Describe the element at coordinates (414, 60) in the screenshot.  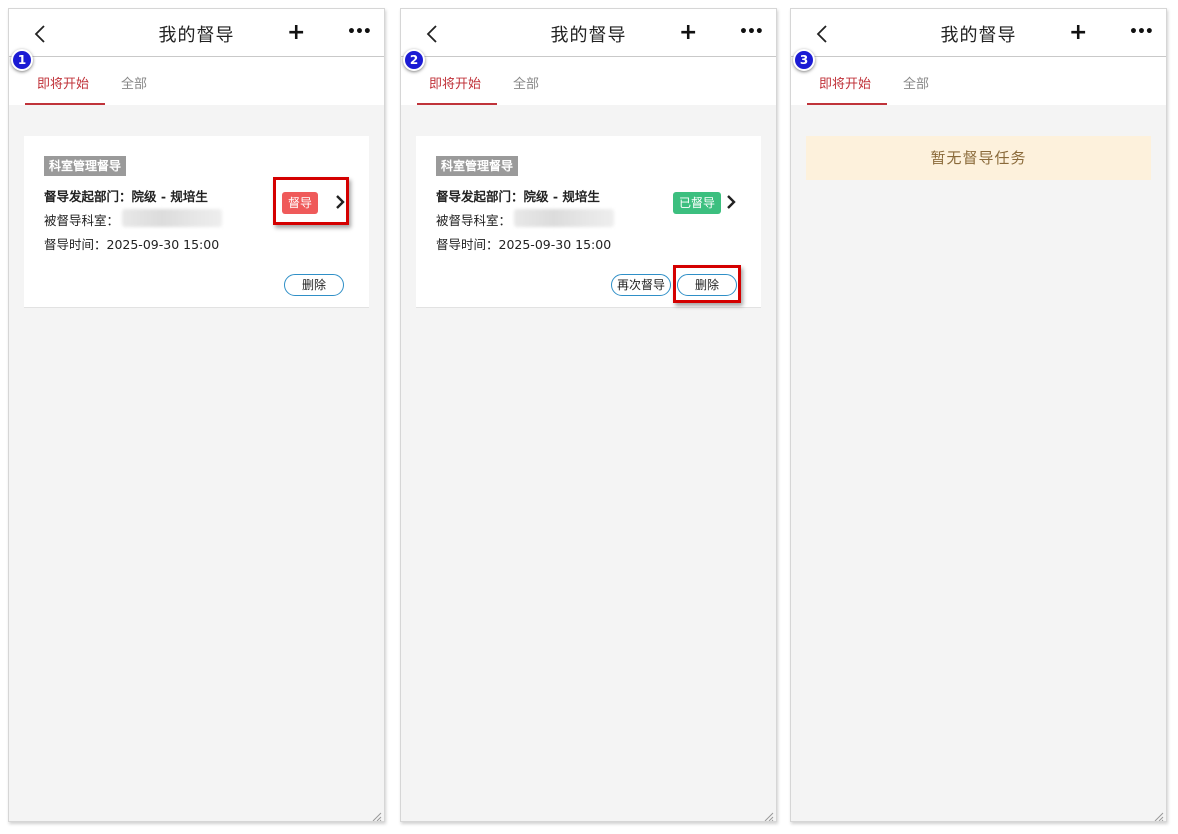
I see `step-number-badge: 2` at that location.